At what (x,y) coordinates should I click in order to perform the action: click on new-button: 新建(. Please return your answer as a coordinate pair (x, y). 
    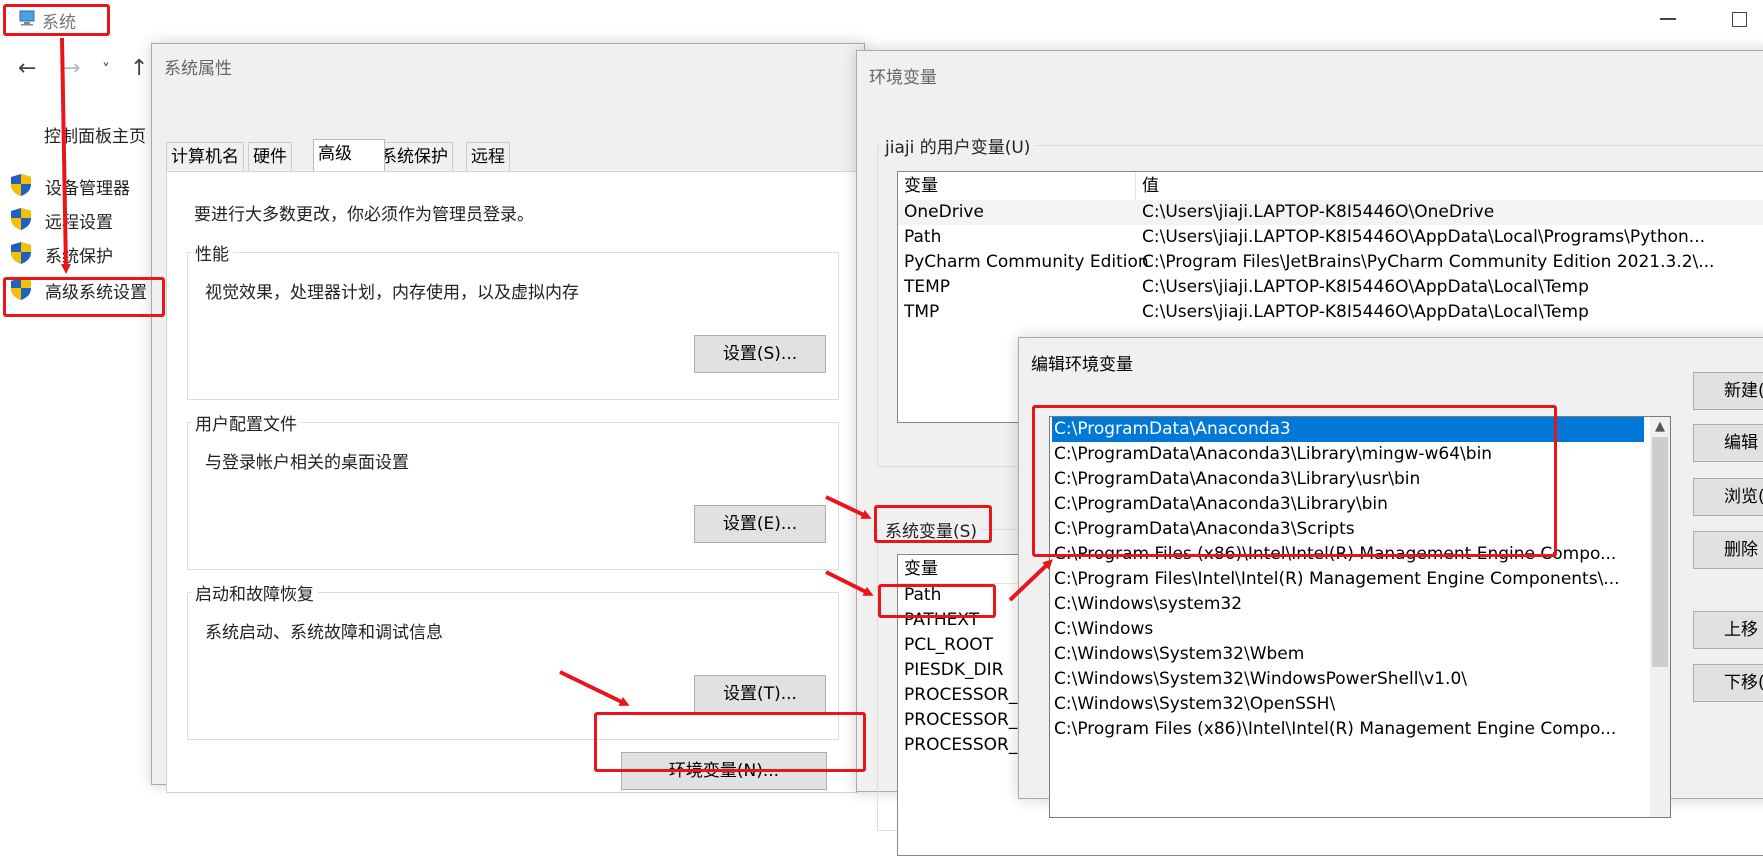
    Looking at the image, I should click on (1728, 391).